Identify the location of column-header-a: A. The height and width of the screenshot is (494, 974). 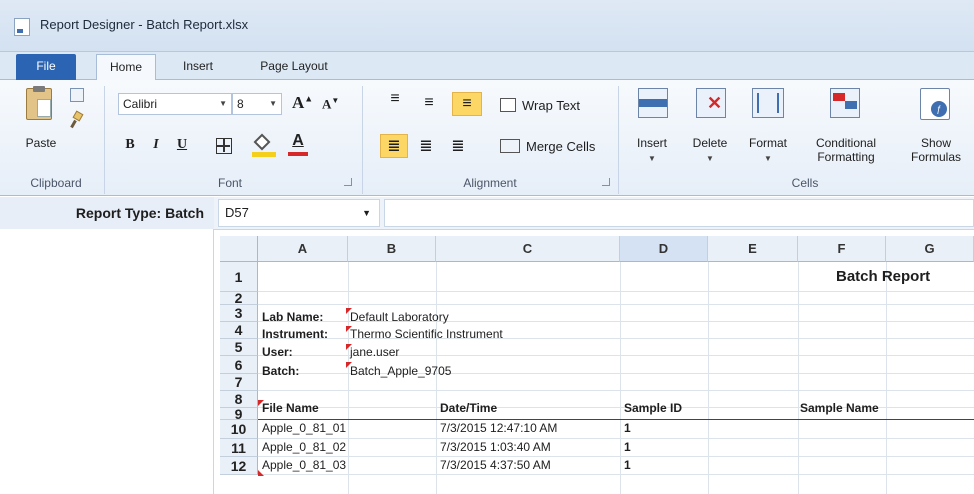
(303, 249).